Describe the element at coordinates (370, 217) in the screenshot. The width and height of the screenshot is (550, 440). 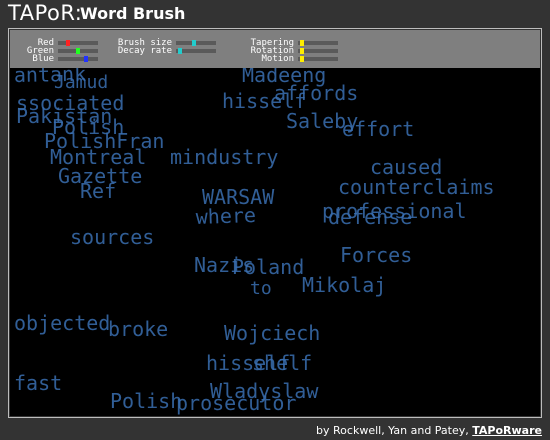
I see `brush-word: defense` at that location.